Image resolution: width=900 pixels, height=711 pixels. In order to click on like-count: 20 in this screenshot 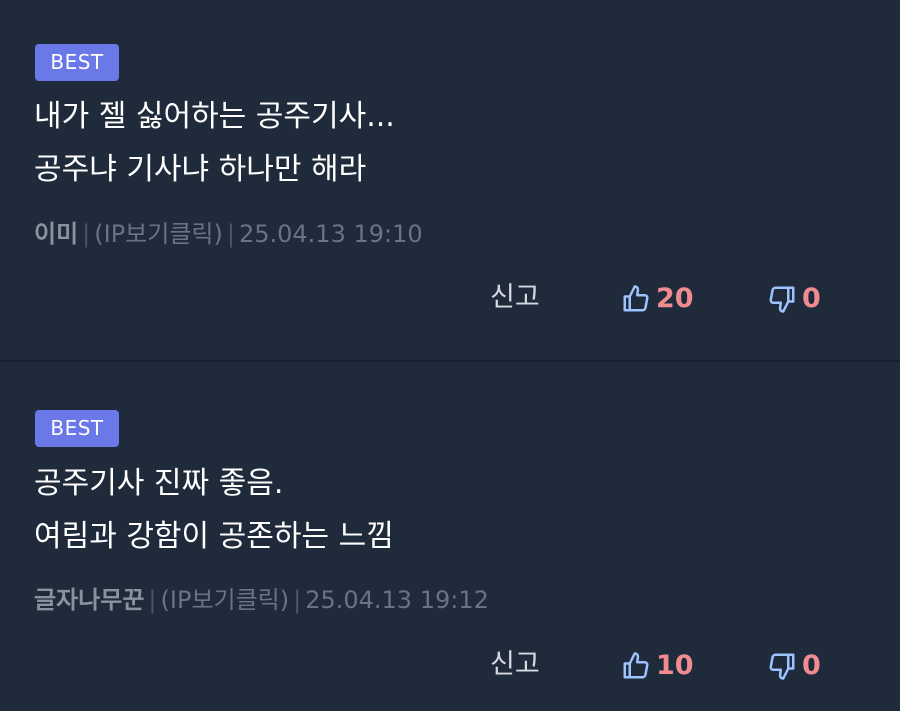, I will do `click(675, 298)`.